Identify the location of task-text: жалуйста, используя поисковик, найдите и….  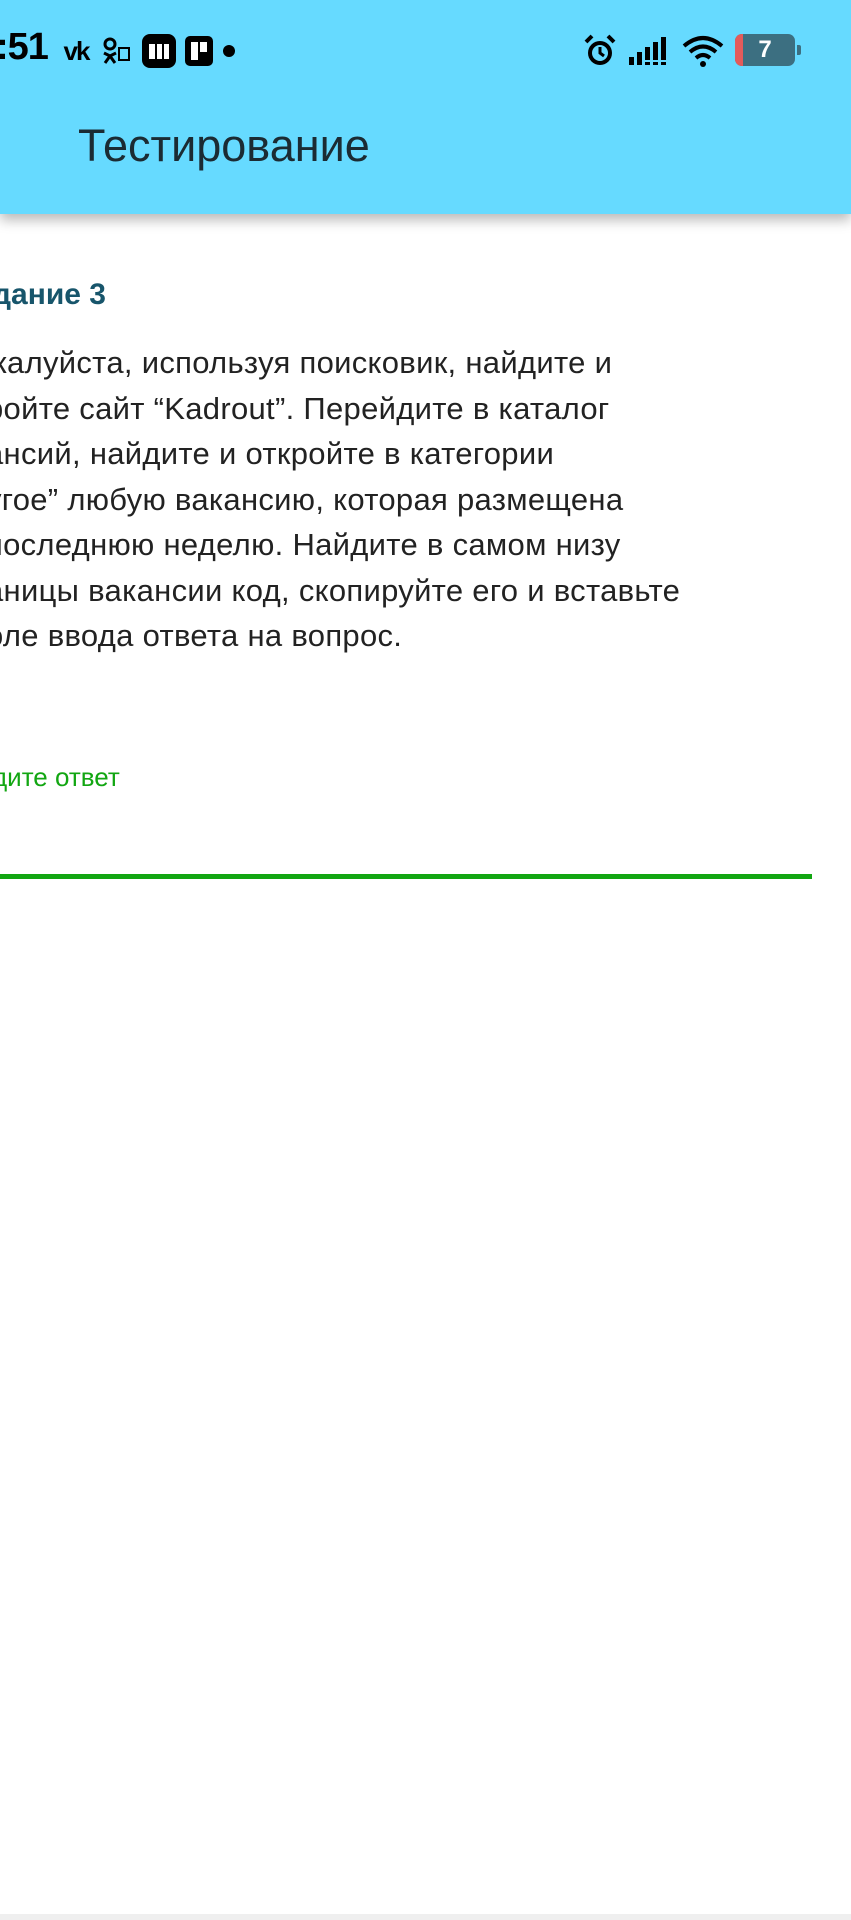
(340, 499).